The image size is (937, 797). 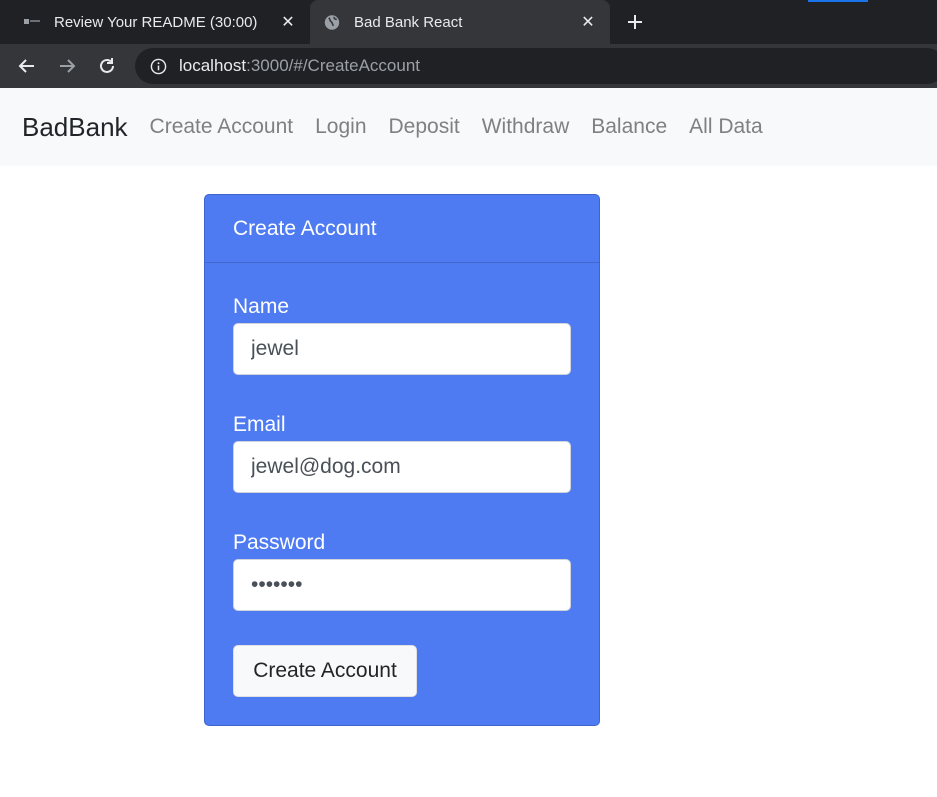 I want to click on nav-link-balance: Balance, so click(x=629, y=127).